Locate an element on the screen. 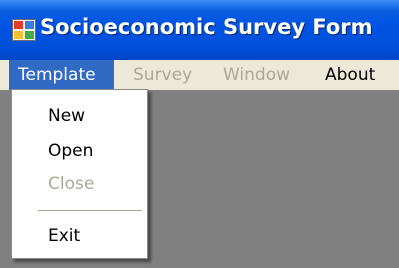  menu-template: Template is located at coordinates (61, 75).